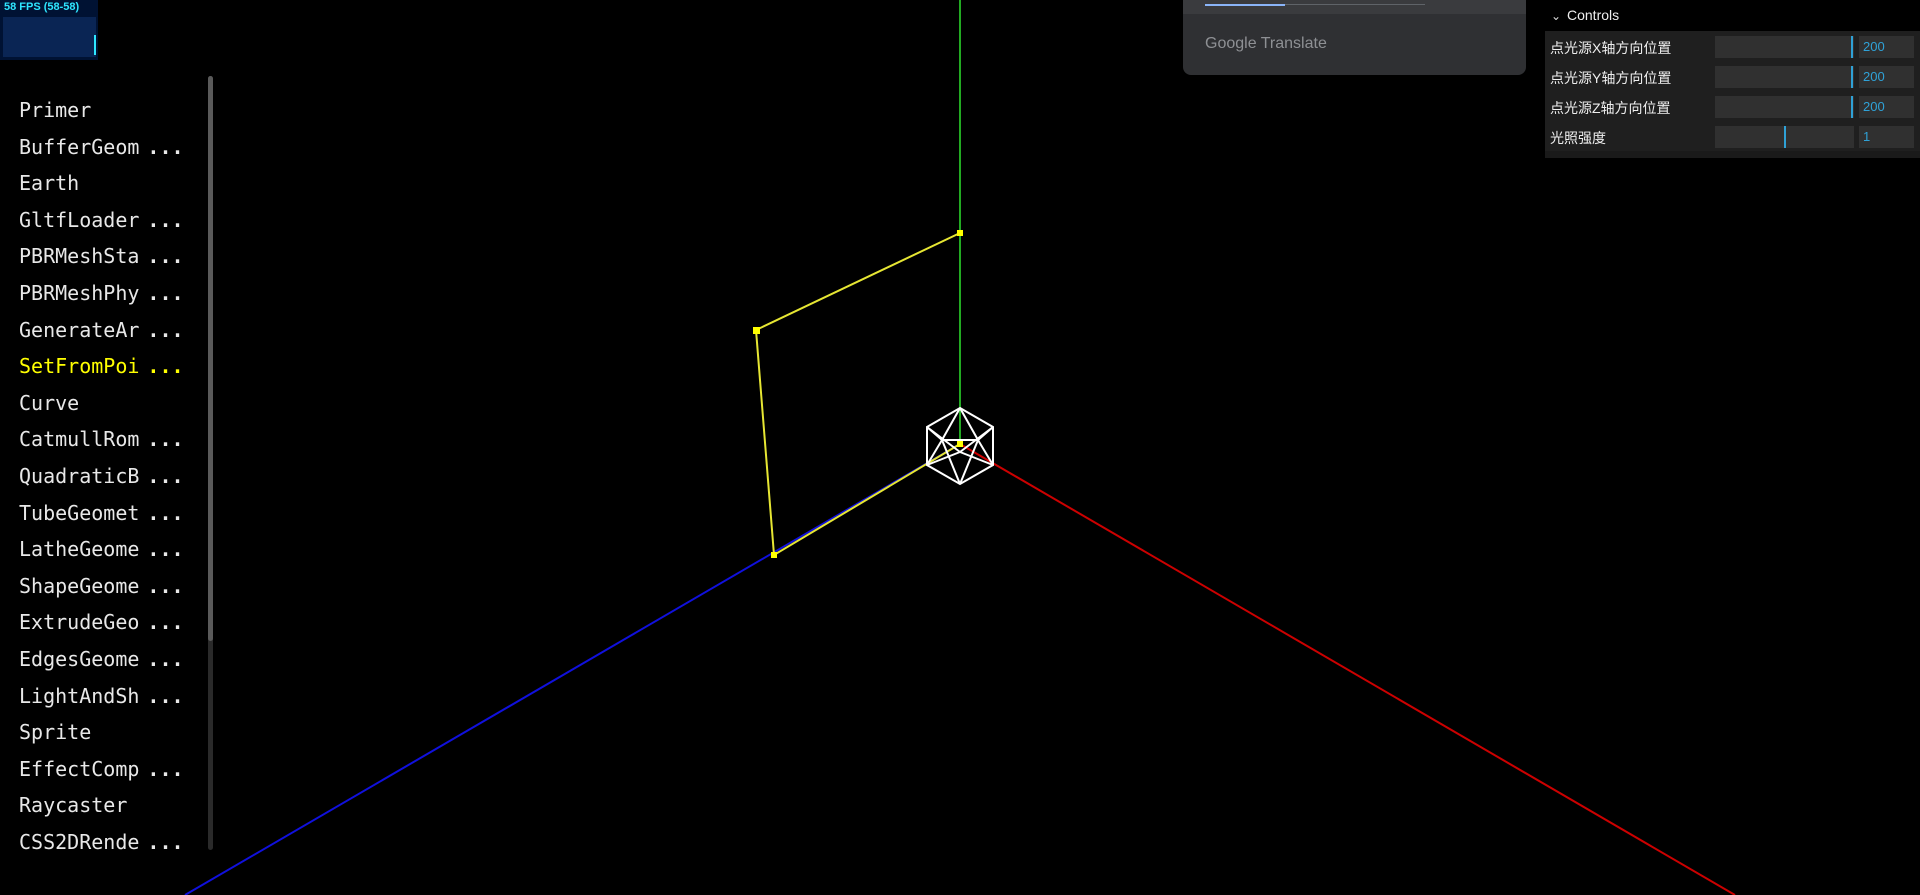 Image resolution: width=1920 pixels, height=895 pixels. Describe the element at coordinates (857, 394) in the screenshot. I see `points-line` at that location.